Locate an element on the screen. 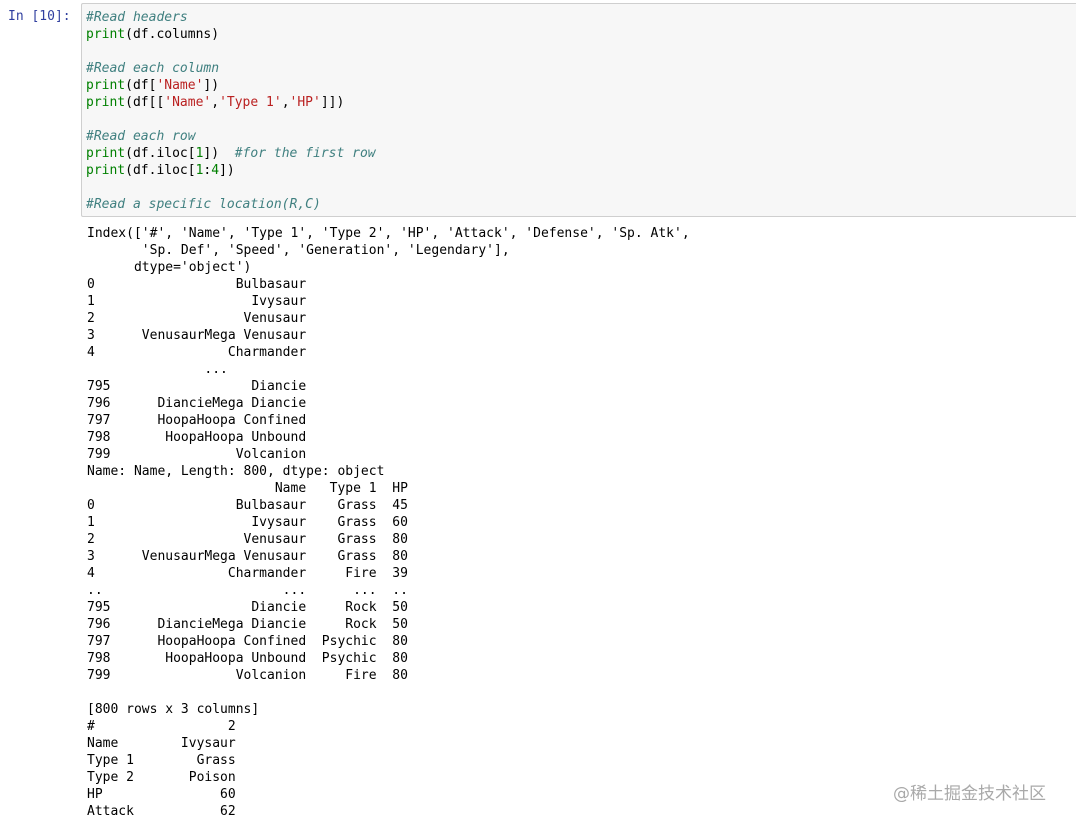 The height and width of the screenshot is (823, 1076). output-line: 798 HoopaHoopa Unbound is located at coordinates (197, 437).